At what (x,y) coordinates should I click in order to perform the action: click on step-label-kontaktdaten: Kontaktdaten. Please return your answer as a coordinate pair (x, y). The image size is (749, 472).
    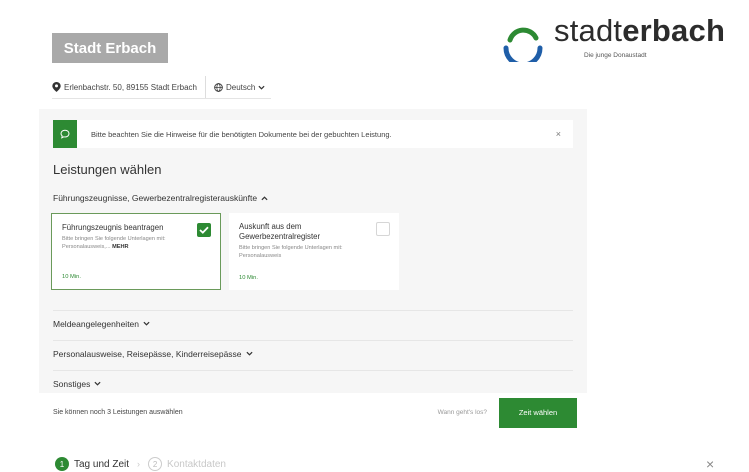
    Looking at the image, I should click on (196, 464).